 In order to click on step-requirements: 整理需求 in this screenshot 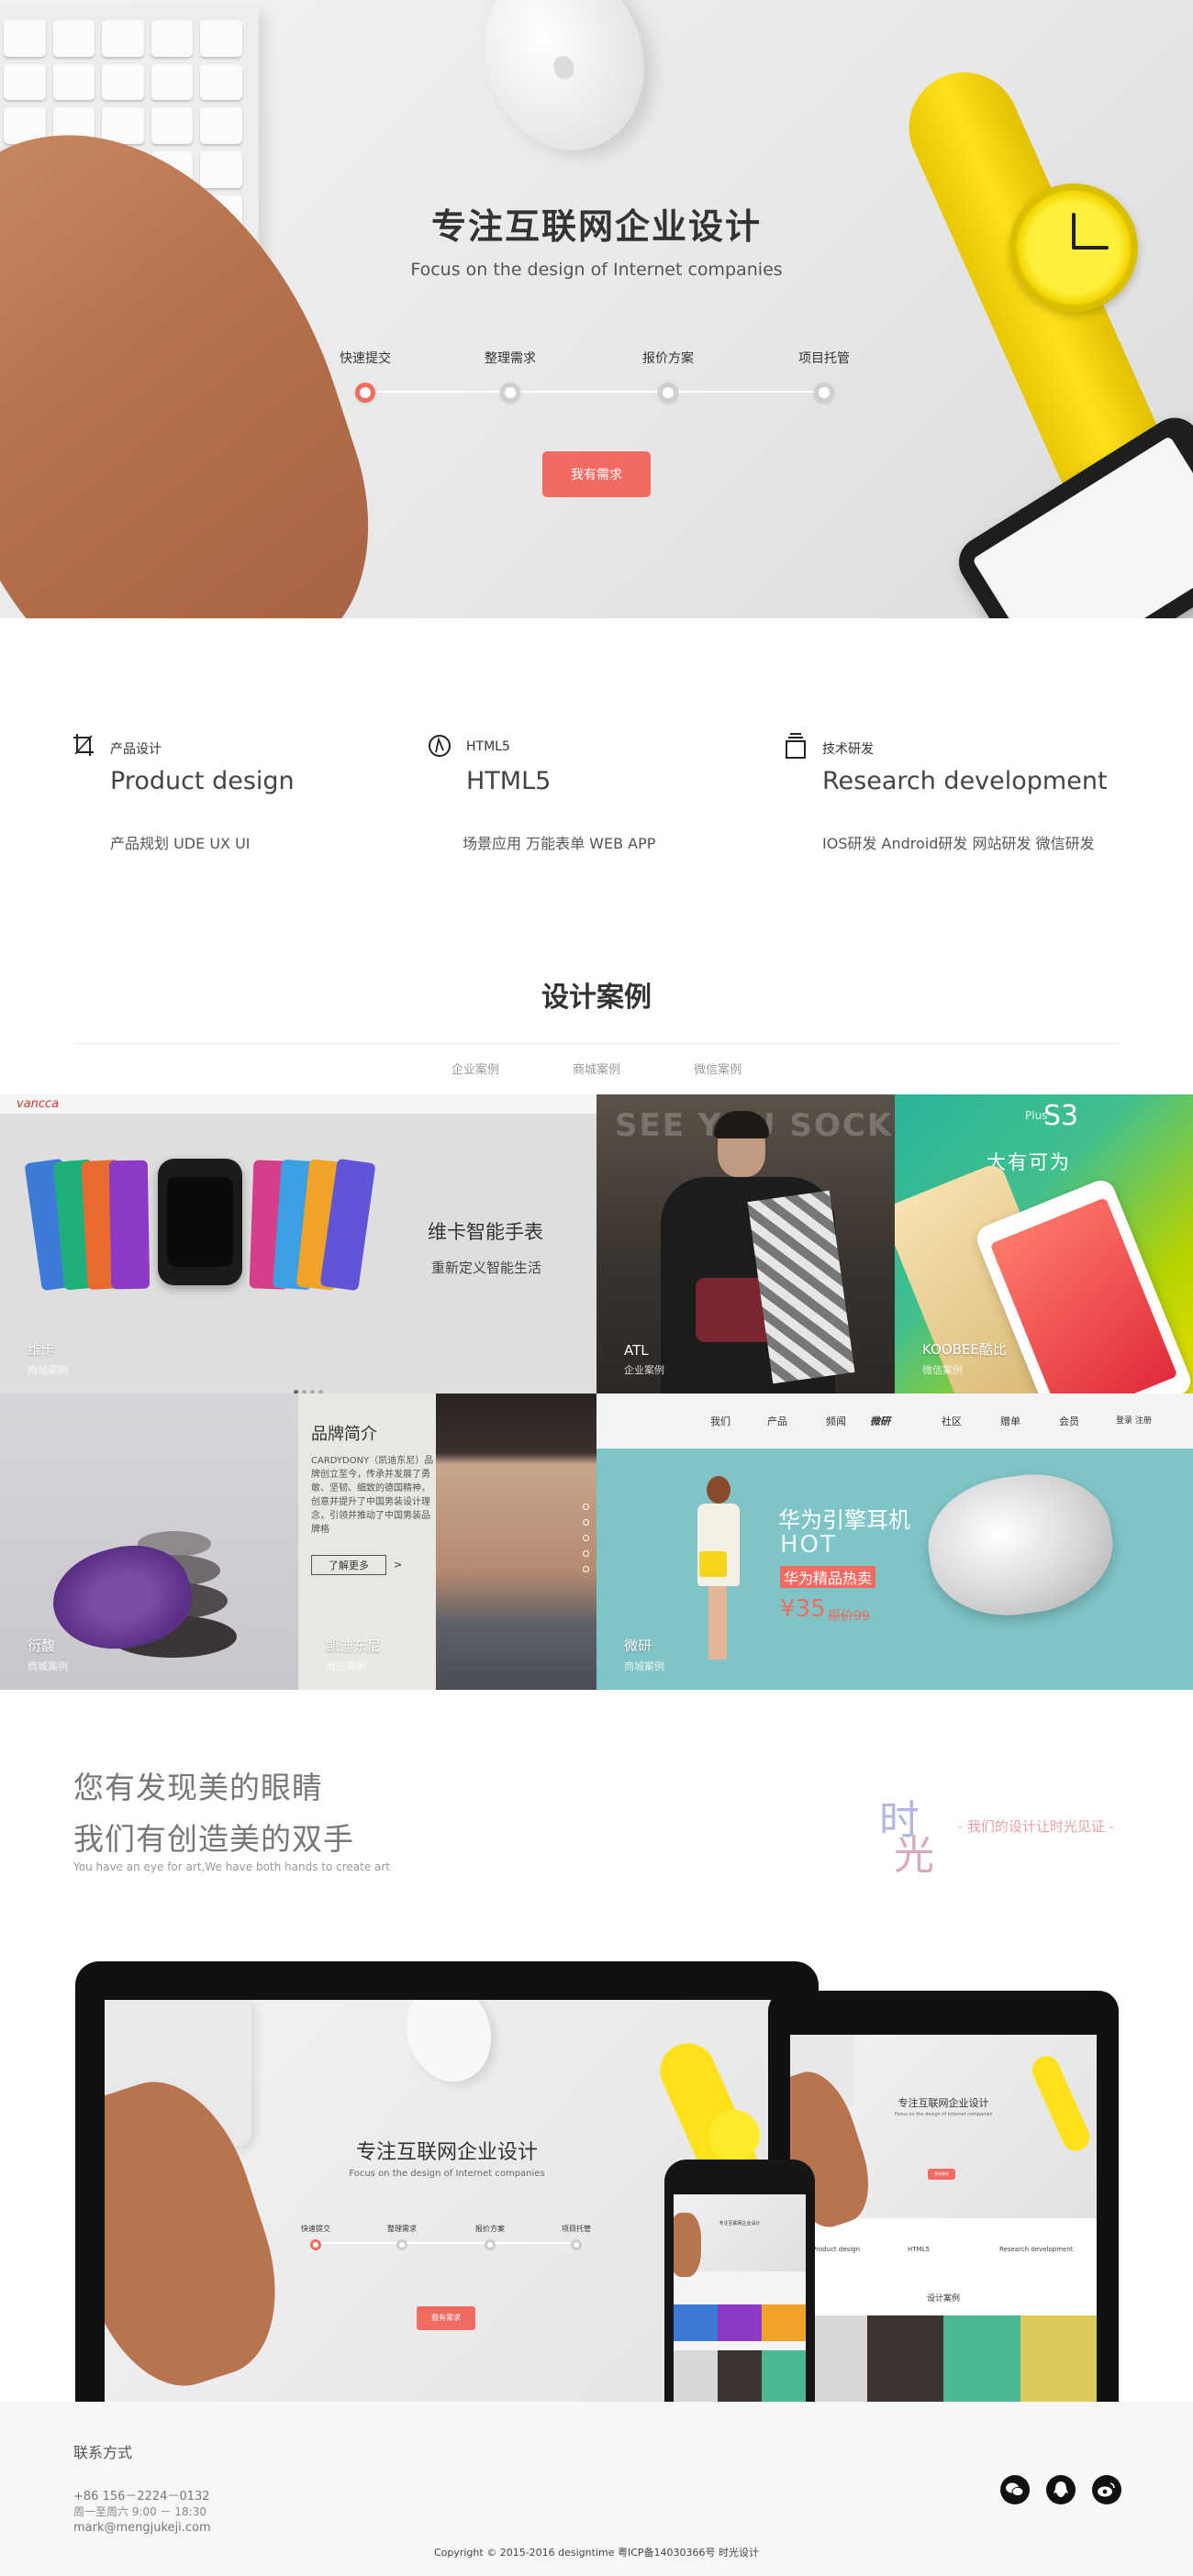, I will do `click(510, 376)`.